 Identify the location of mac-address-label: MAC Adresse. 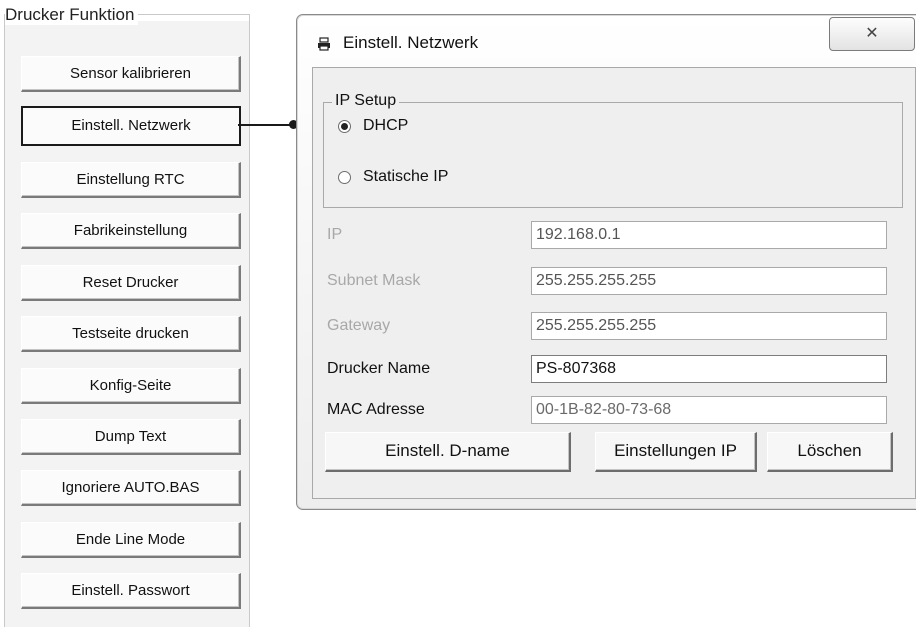
(376, 409).